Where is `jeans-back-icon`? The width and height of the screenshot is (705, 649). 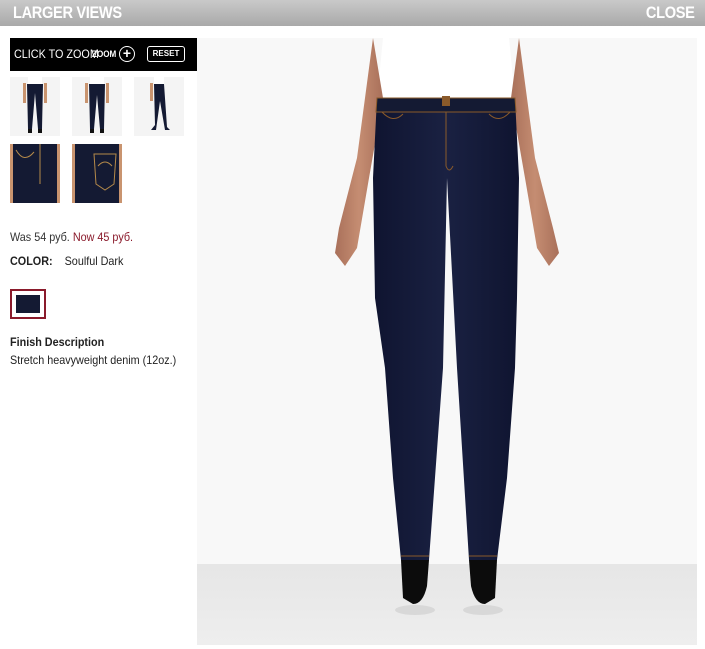 jeans-back-icon is located at coordinates (97, 106).